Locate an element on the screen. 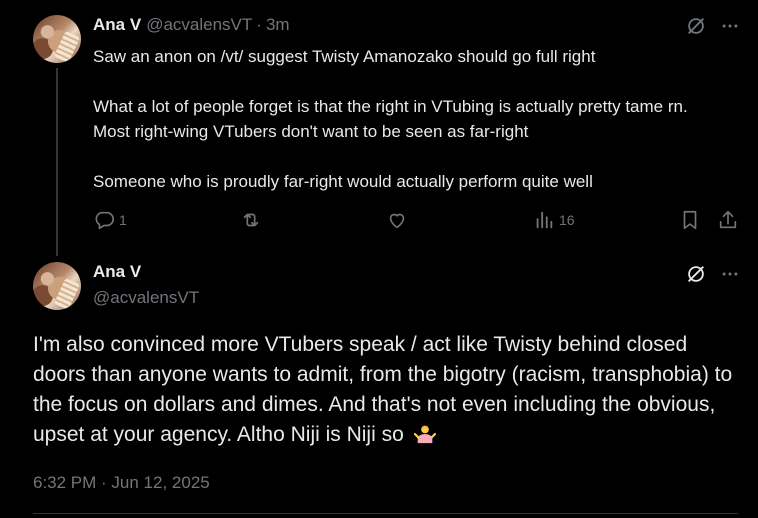 The width and height of the screenshot is (758, 518). views-icon is located at coordinates (544, 220).